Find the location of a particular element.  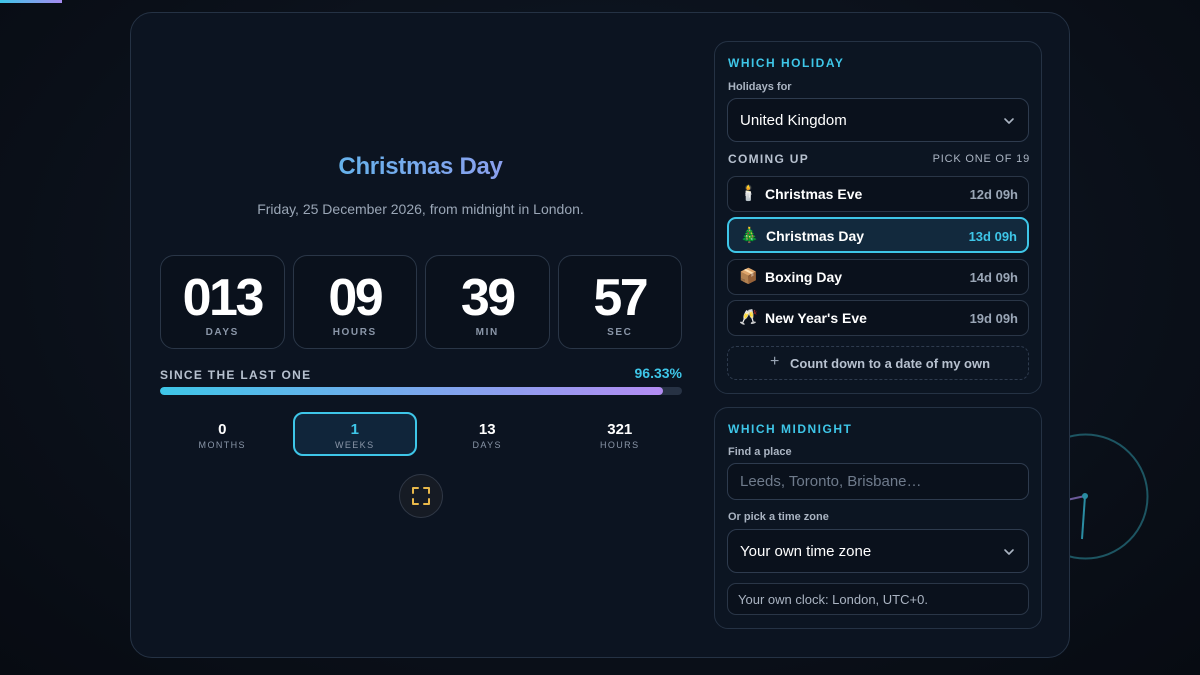

holiday-item-christmas-day: 🎄 Christmas Day 13d 09h is located at coordinates (878, 235).